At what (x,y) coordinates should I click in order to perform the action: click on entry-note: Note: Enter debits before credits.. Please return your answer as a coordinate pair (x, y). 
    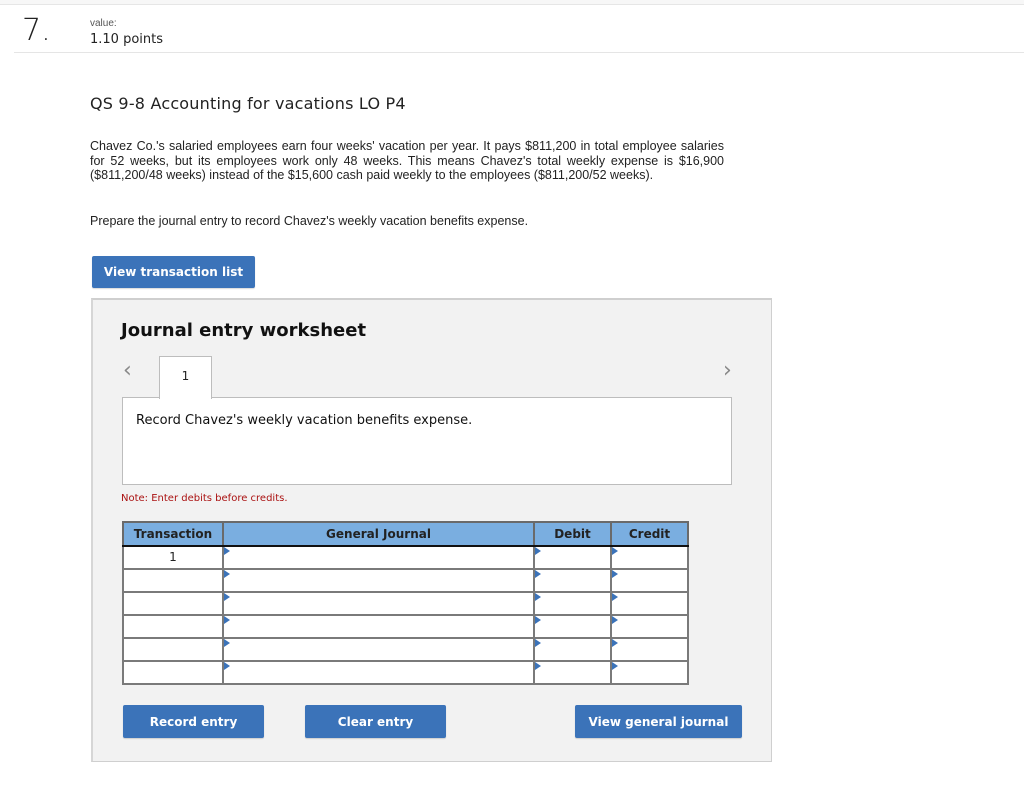
    Looking at the image, I should click on (204, 498).